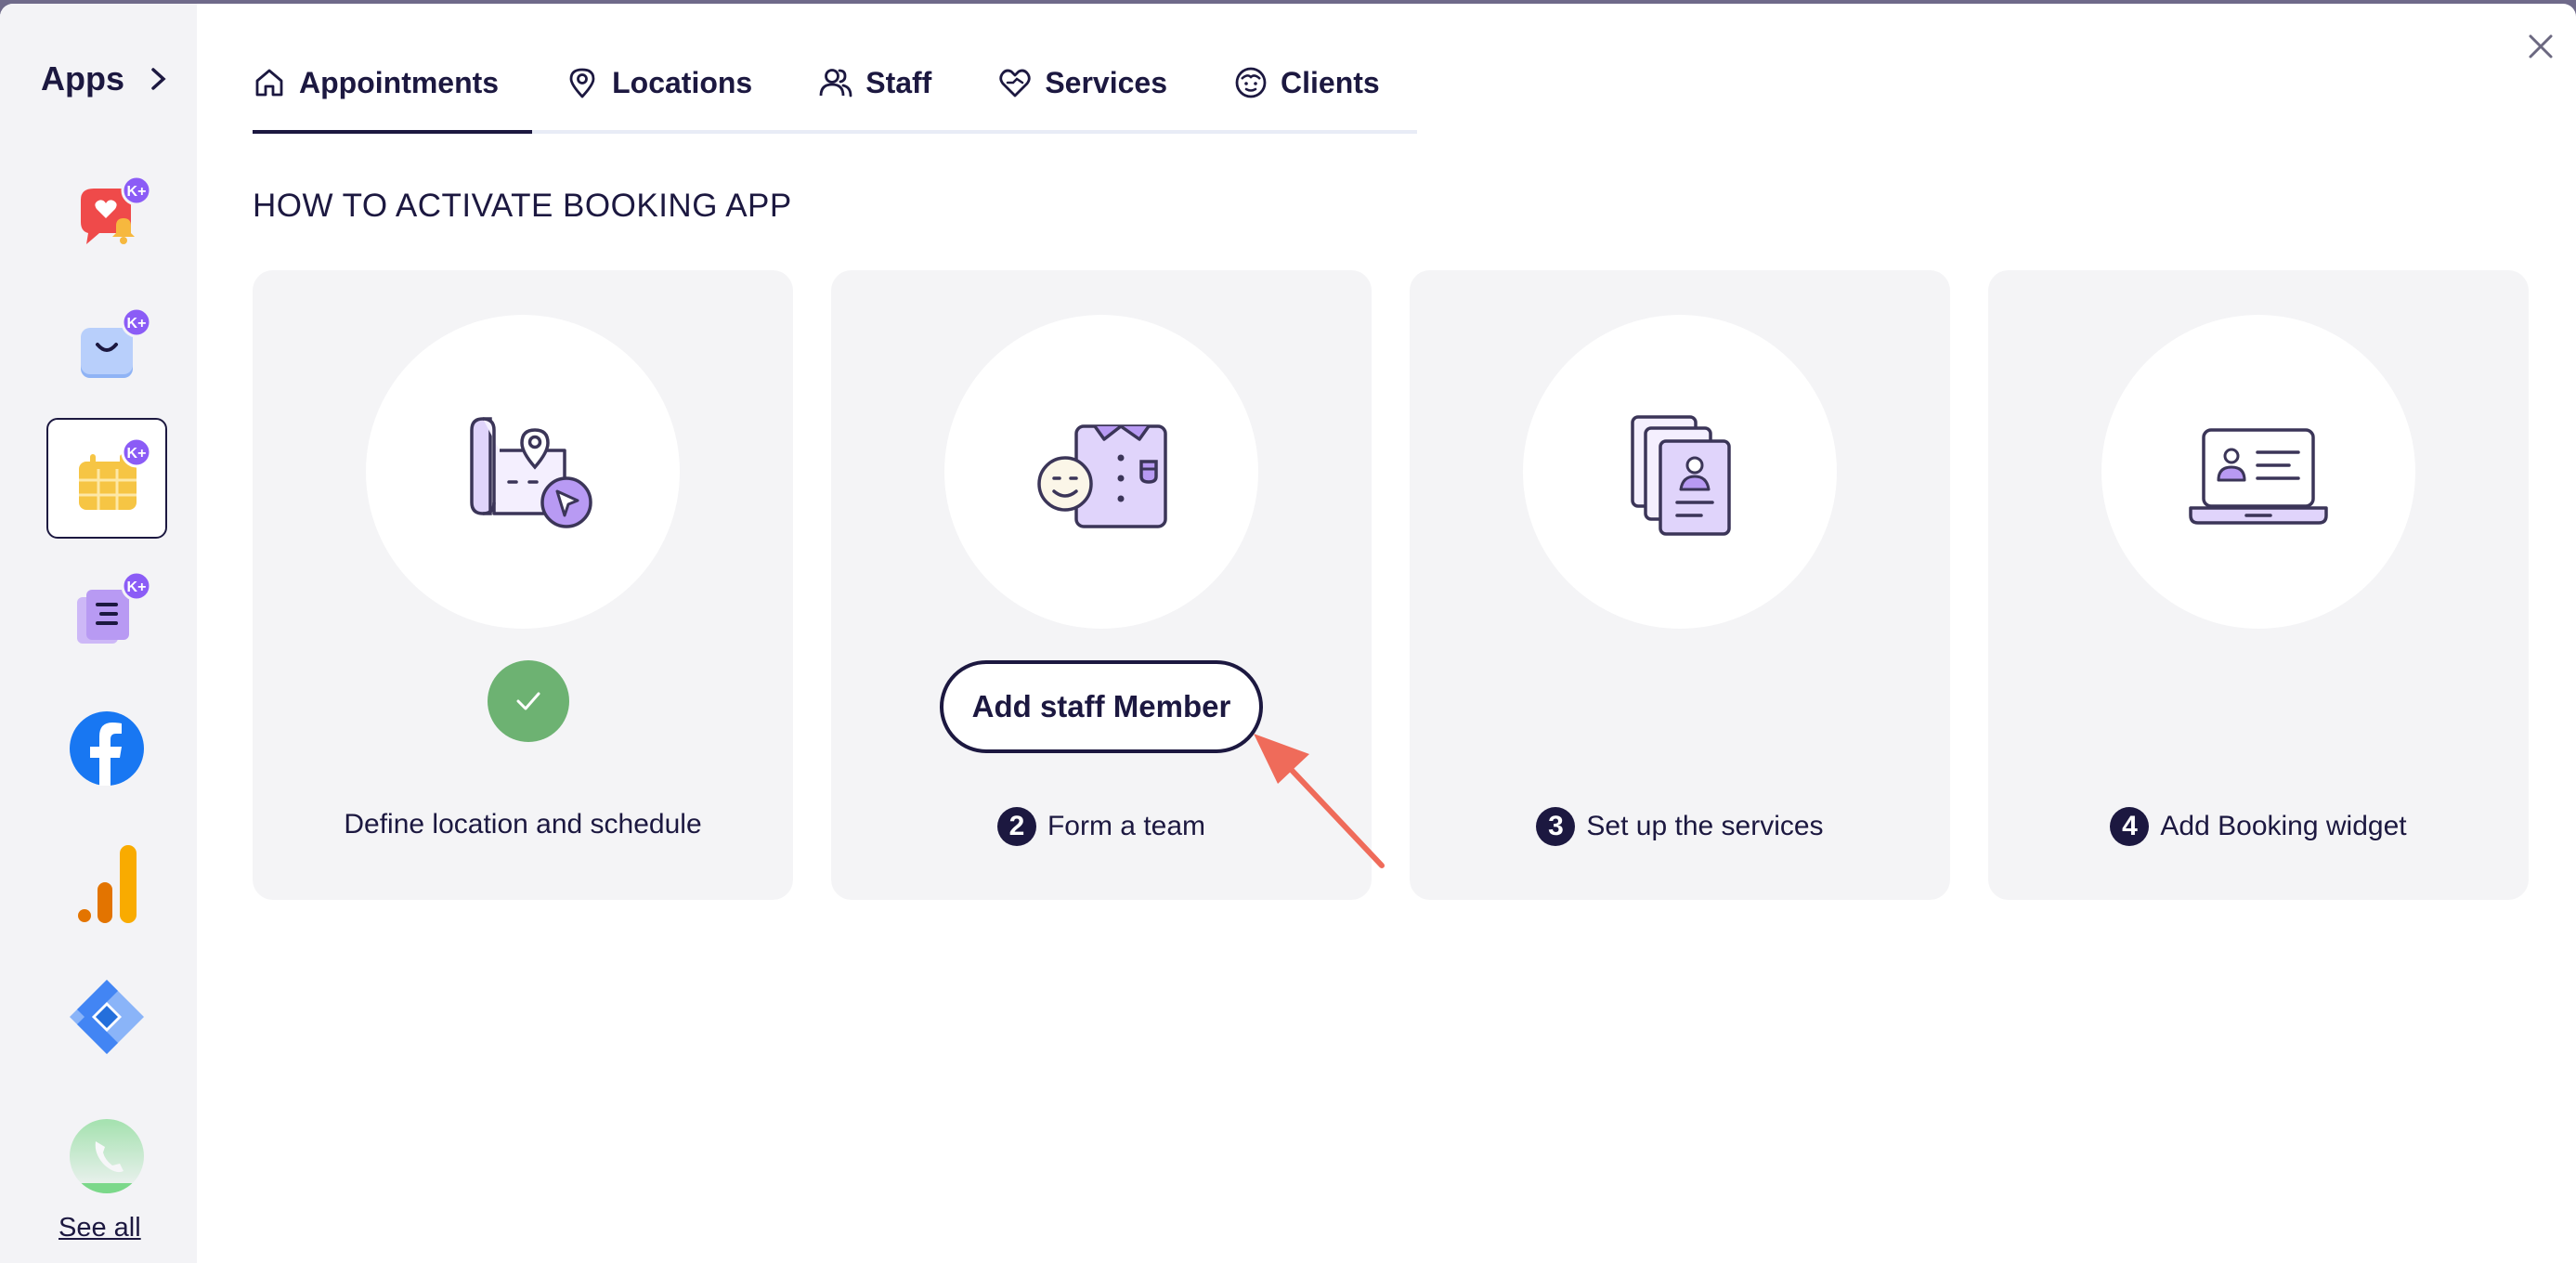 The width and height of the screenshot is (2576, 1263). What do you see at coordinates (99, 1132) in the screenshot?
I see `sidebar-fade` at bounding box center [99, 1132].